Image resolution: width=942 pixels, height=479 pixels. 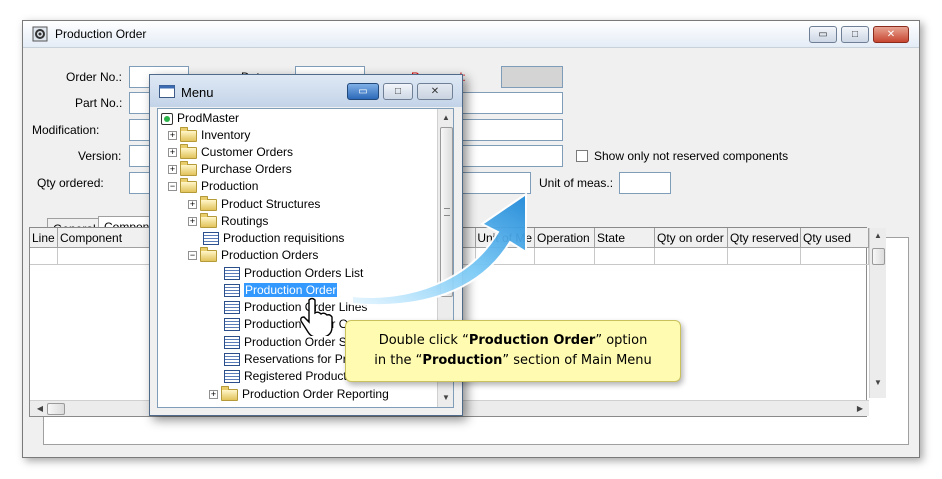 What do you see at coordinates (565, 238) in the screenshot?
I see `column-header-operation: Operation` at bounding box center [565, 238].